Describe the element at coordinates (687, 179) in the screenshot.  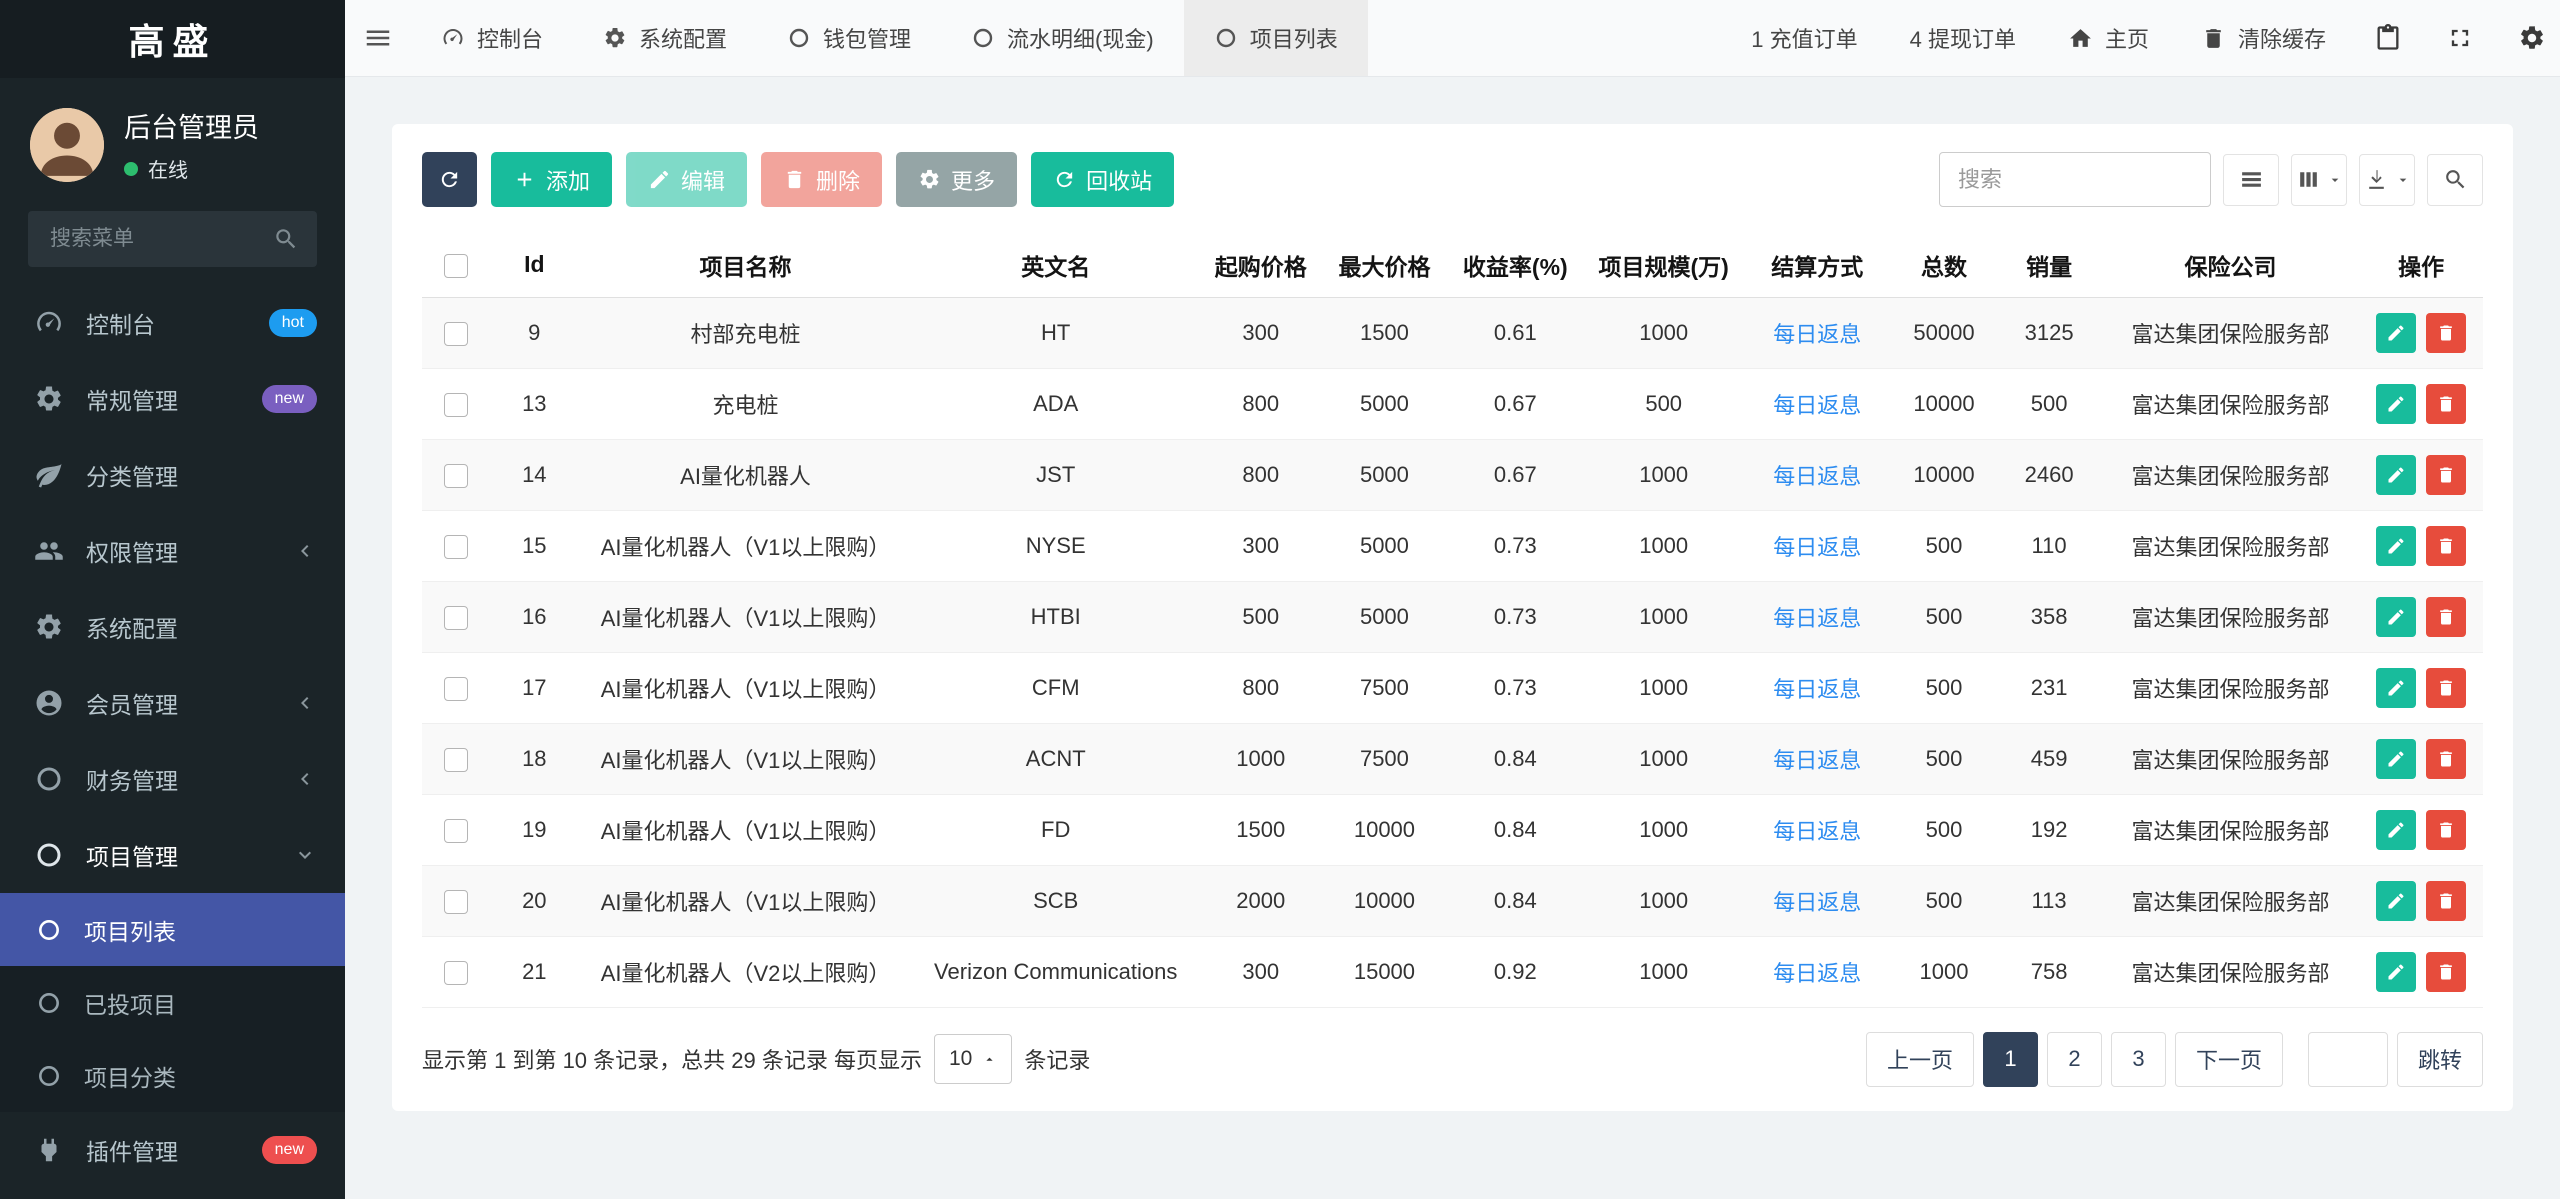
I see `edit-button: 编辑` at that location.